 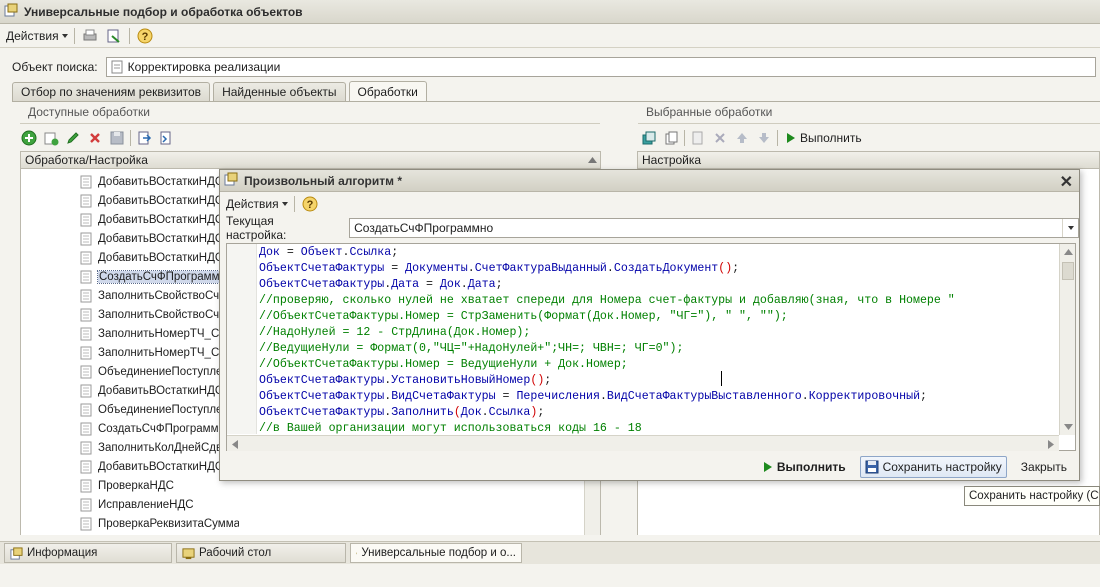 What do you see at coordinates (422, 412) in the screenshot?
I see `code-token: Заполнить` at bounding box center [422, 412].